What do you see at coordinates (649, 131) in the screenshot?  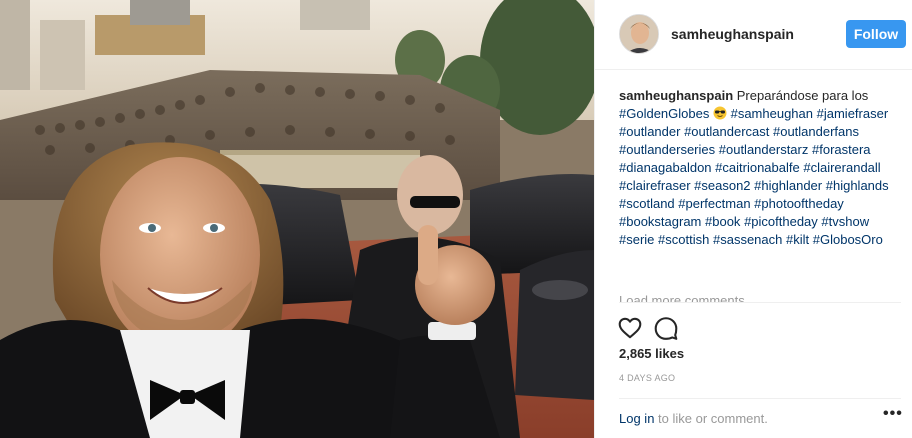 I see `hashtag-link: #outlander` at bounding box center [649, 131].